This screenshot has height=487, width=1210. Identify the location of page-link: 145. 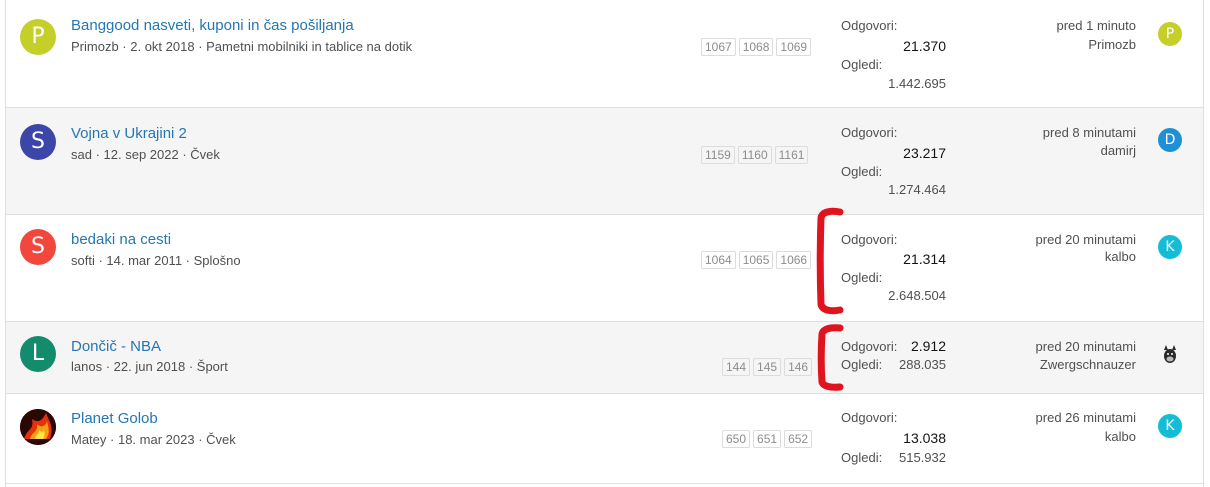
(767, 367).